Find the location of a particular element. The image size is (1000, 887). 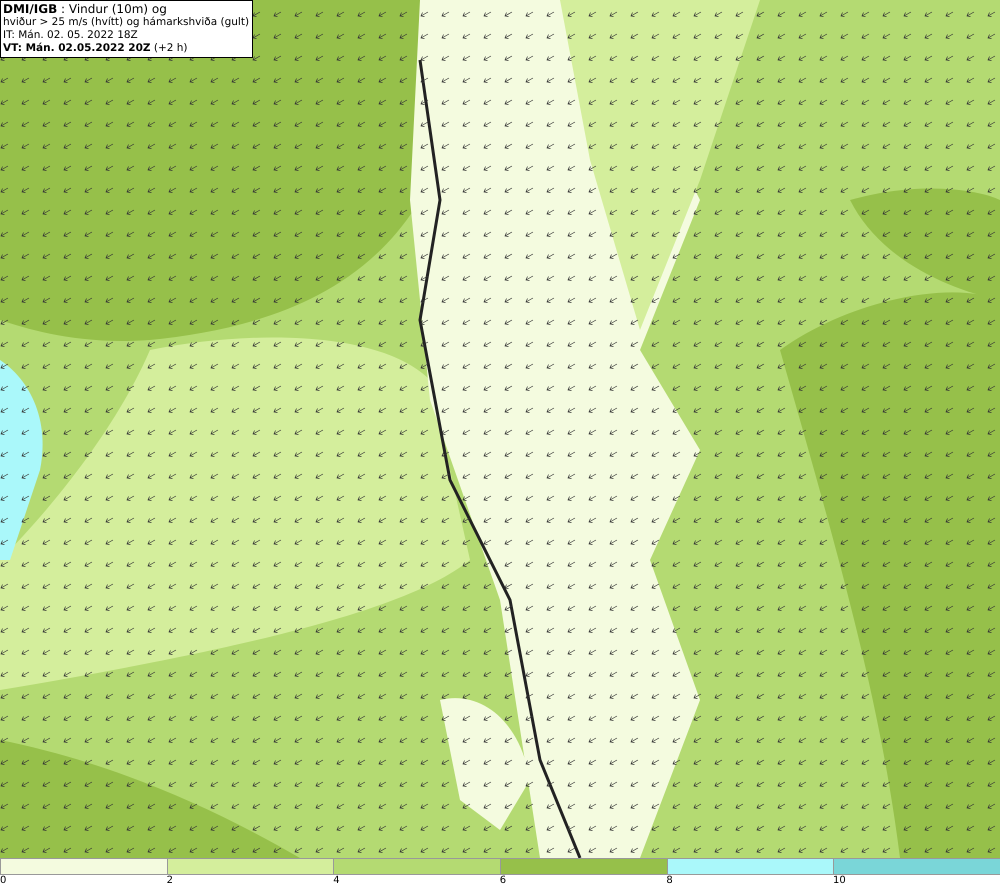

legend-tick-label: 8 is located at coordinates (669, 881).